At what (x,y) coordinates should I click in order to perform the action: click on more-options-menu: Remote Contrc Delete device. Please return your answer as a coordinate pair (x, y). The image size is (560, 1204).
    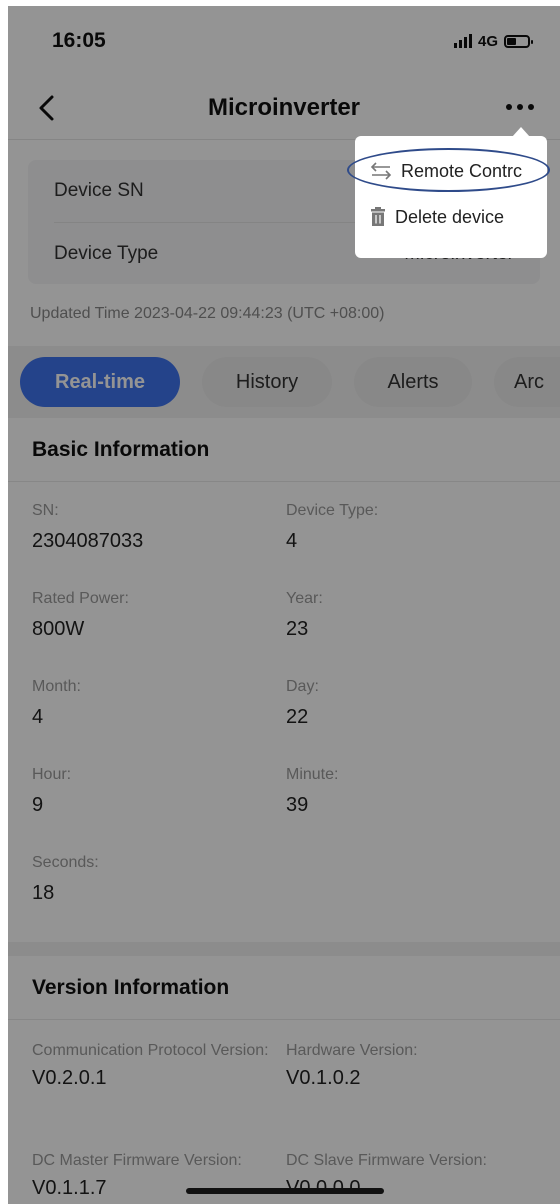
    Looking at the image, I should click on (451, 192).